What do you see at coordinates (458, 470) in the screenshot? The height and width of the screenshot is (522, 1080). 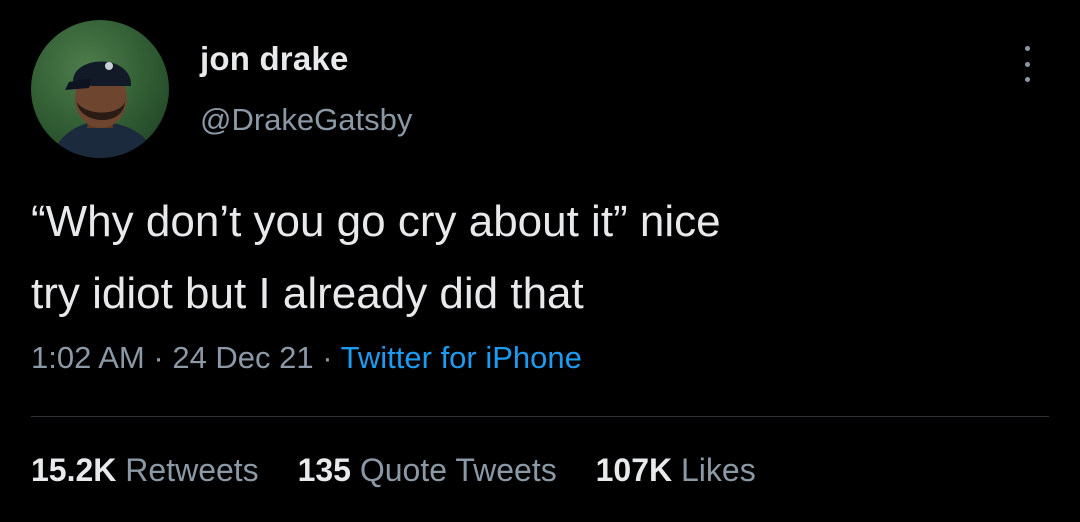 I see `quote-tweets-label: Quote Tweets` at bounding box center [458, 470].